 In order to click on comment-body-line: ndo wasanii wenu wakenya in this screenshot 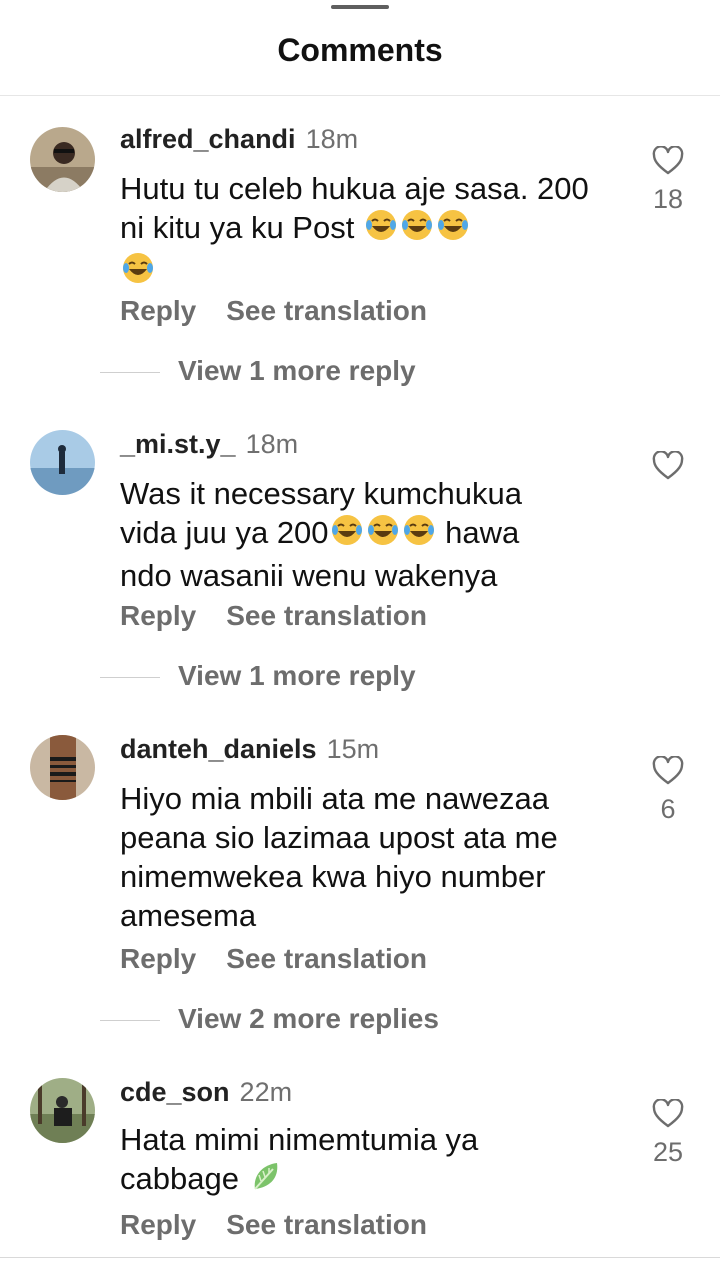, I will do `click(309, 575)`.